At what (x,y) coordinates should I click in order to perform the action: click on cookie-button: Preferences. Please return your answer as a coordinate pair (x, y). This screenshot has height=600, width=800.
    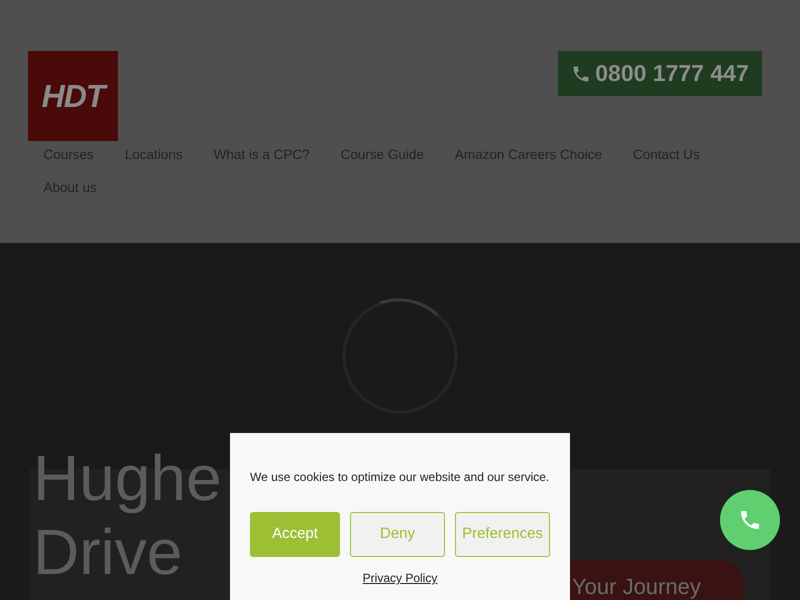
    Looking at the image, I should click on (502, 534).